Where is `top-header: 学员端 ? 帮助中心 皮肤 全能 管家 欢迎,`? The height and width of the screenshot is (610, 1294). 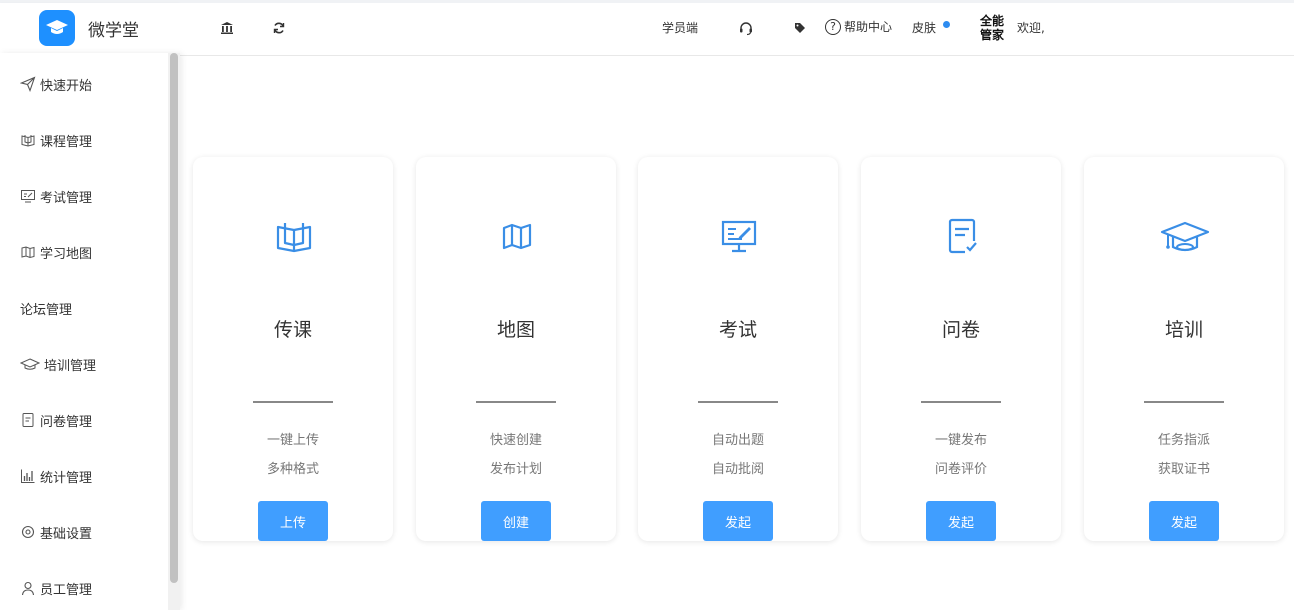 top-header: 学员端 ? 帮助中心 皮肤 全能 管家 欢迎, is located at coordinates (737, 29).